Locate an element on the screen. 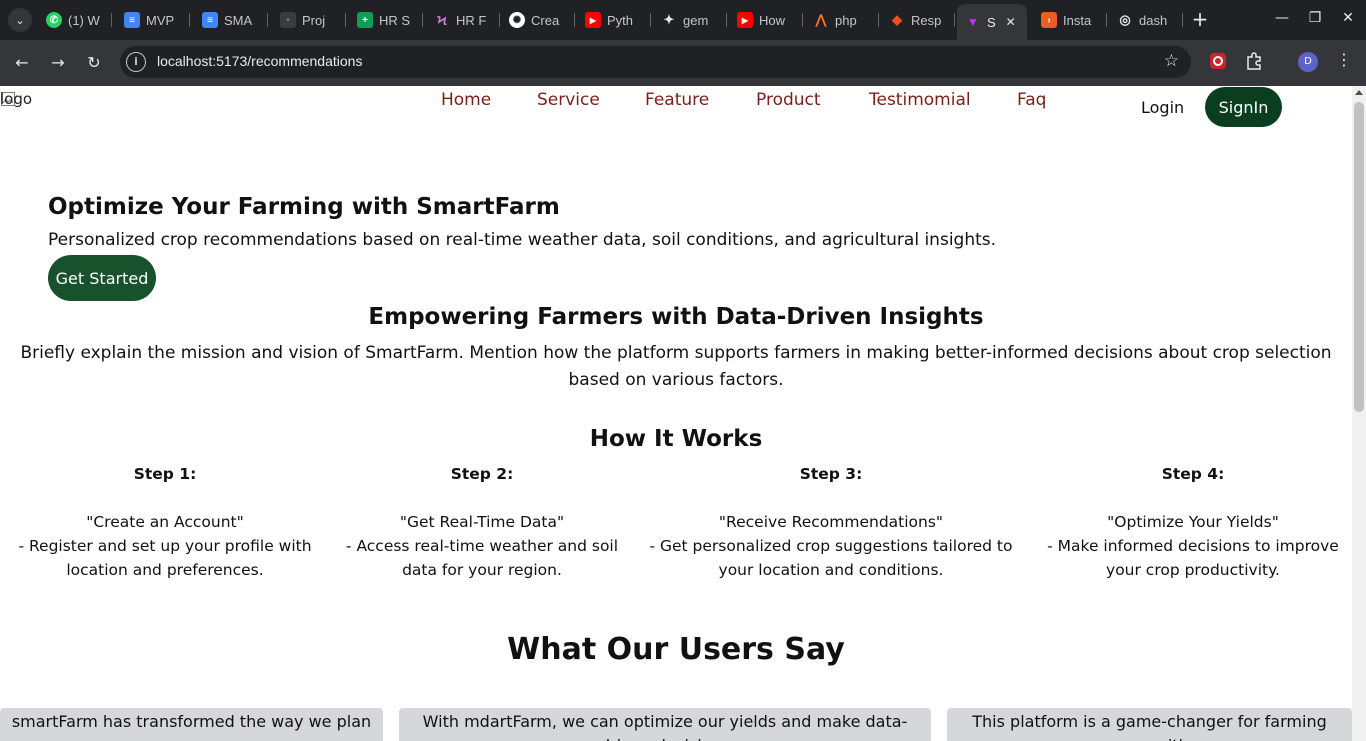 The height and width of the screenshot is (741, 1366). browser-tab: › Insta is located at coordinates (1074, 20).